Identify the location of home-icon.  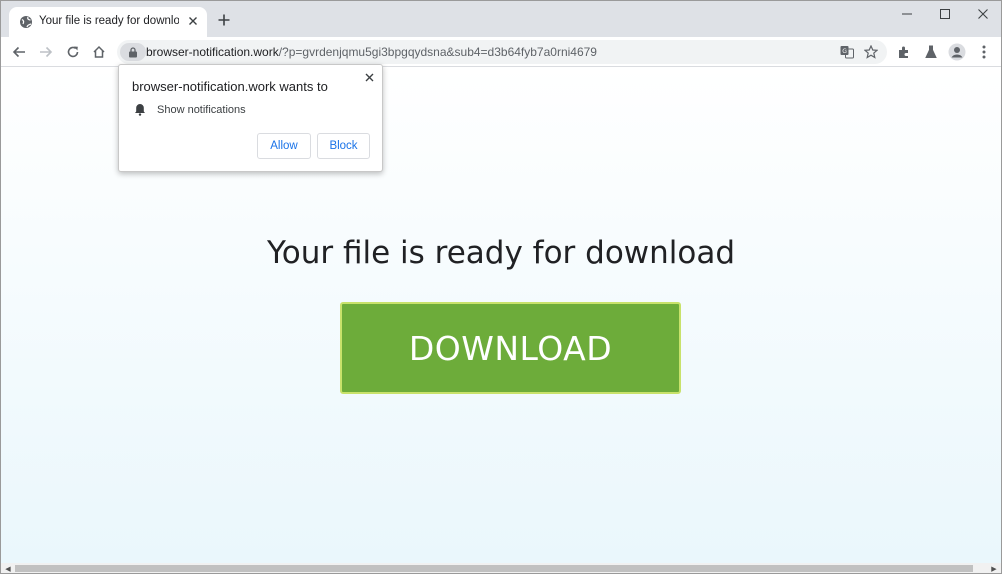
(99, 52).